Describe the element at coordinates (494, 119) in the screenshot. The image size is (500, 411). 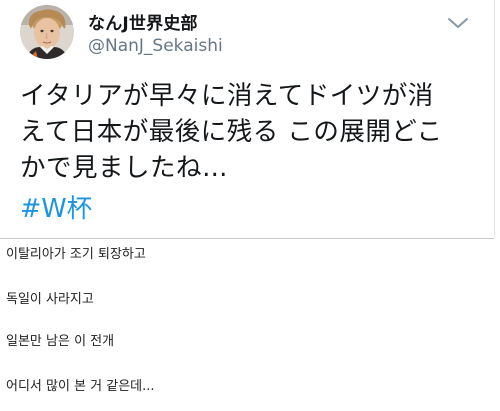
I see `card-border` at that location.